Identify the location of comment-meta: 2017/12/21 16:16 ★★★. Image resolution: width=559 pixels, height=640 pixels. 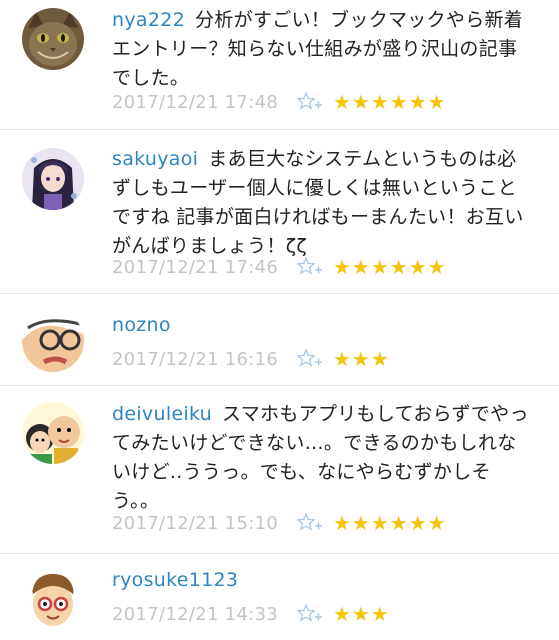
(251, 359).